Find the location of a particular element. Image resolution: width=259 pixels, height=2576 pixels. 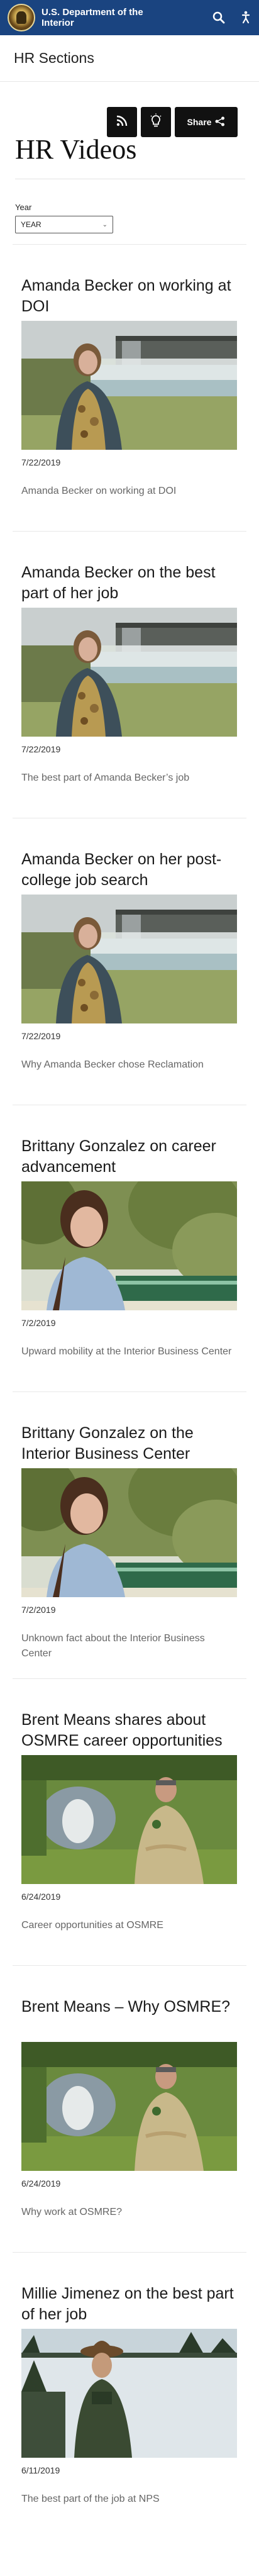

year-select-value: YEAR is located at coordinates (31, 224).